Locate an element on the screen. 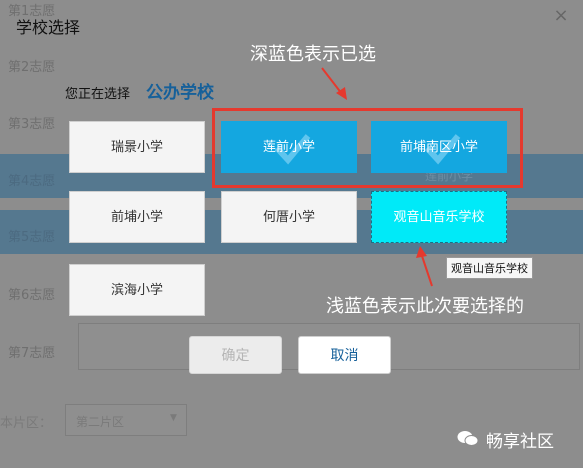  school-label: 瑞景小学 is located at coordinates (136, 147).